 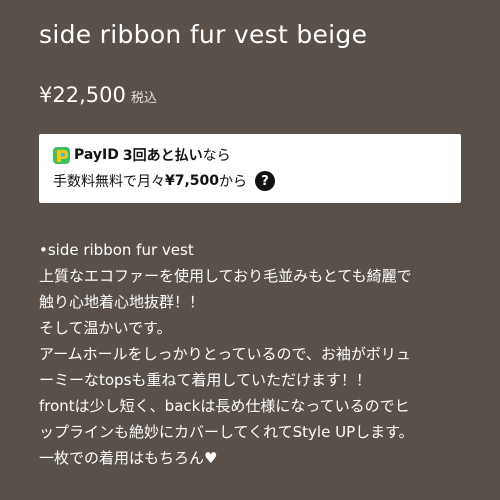 I want to click on question-circle-icon: ?, so click(x=265, y=181).